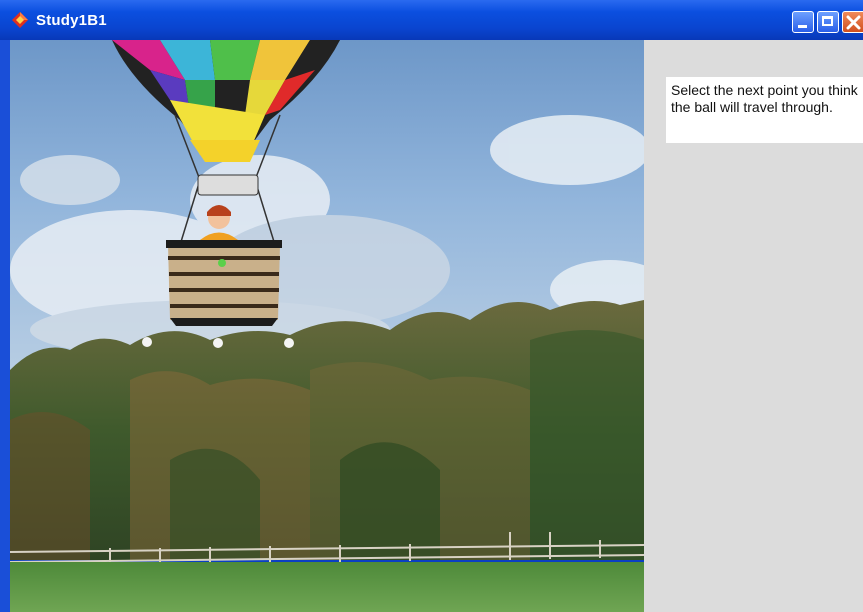 Image resolution: width=863 pixels, height=612 pixels. I want to click on title-bar: Study1B1, so click(431, 20).